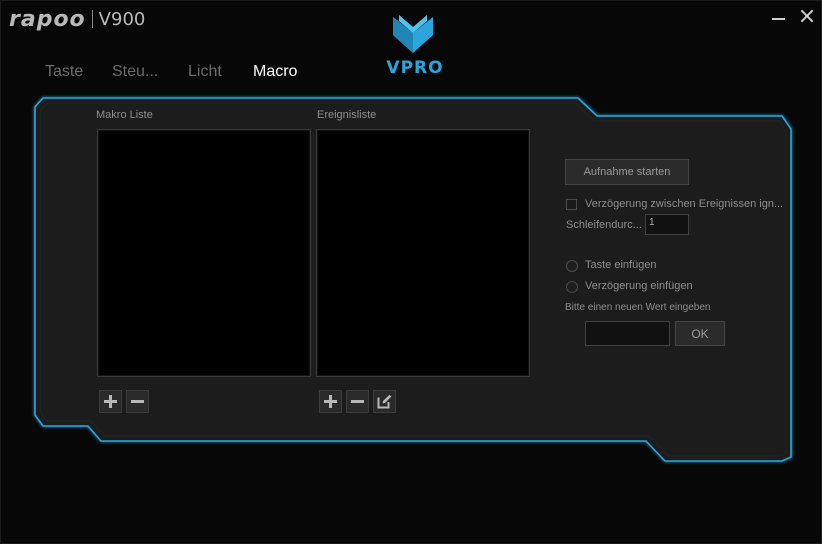 This screenshot has height=544, width=822. I want to click on event-list-label: Ereignisliste, so click(347, 115).